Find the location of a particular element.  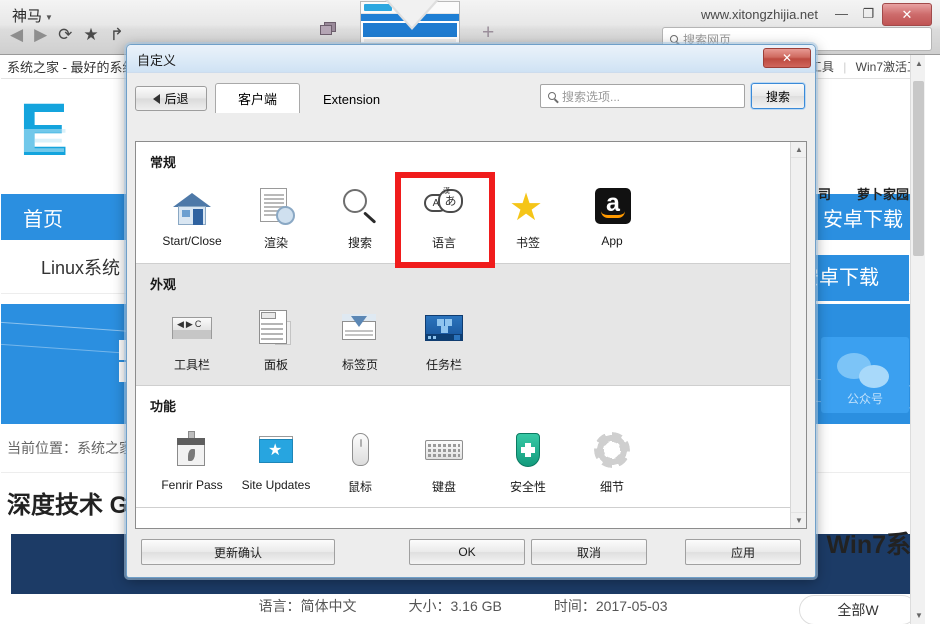

site-brand-links: 司 萝卜家园 is located at coordinates (863, 193).